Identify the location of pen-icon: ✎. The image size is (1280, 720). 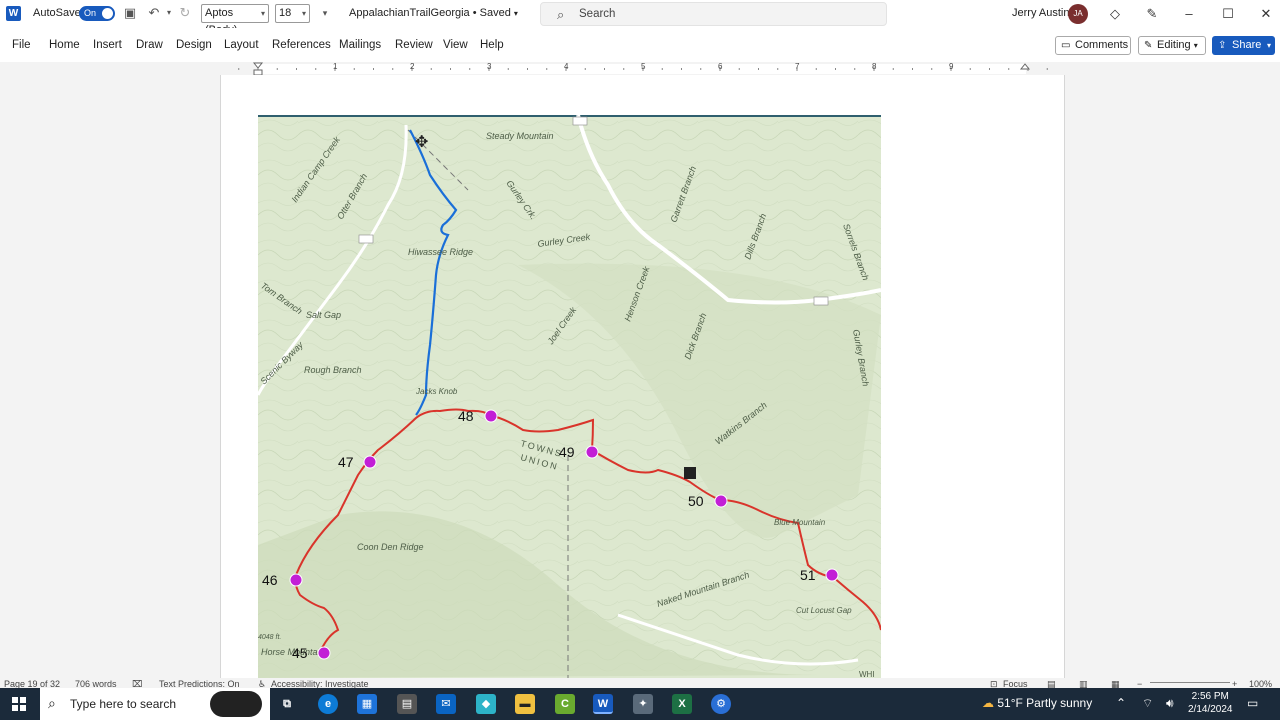
(1152, 14).